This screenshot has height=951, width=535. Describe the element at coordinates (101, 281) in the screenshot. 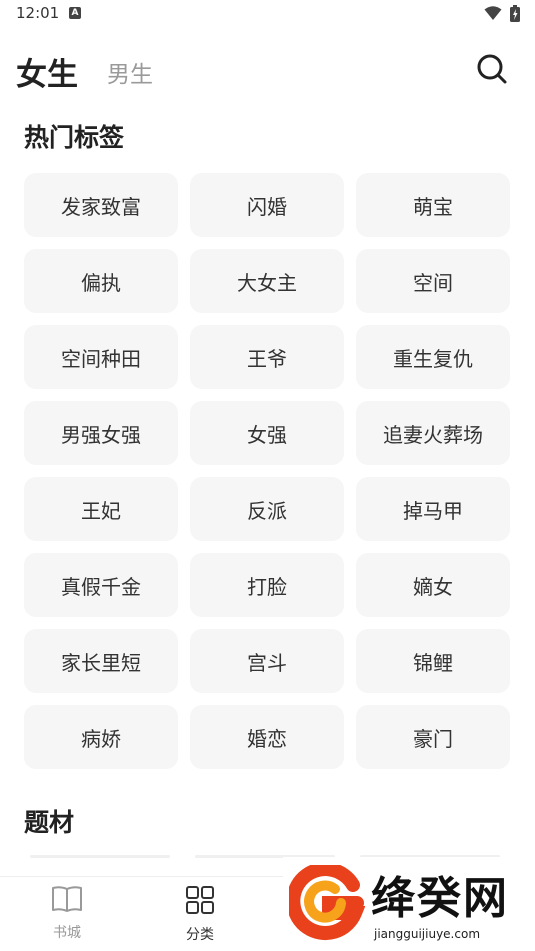

I see `tag-item: 偏执` at that location.